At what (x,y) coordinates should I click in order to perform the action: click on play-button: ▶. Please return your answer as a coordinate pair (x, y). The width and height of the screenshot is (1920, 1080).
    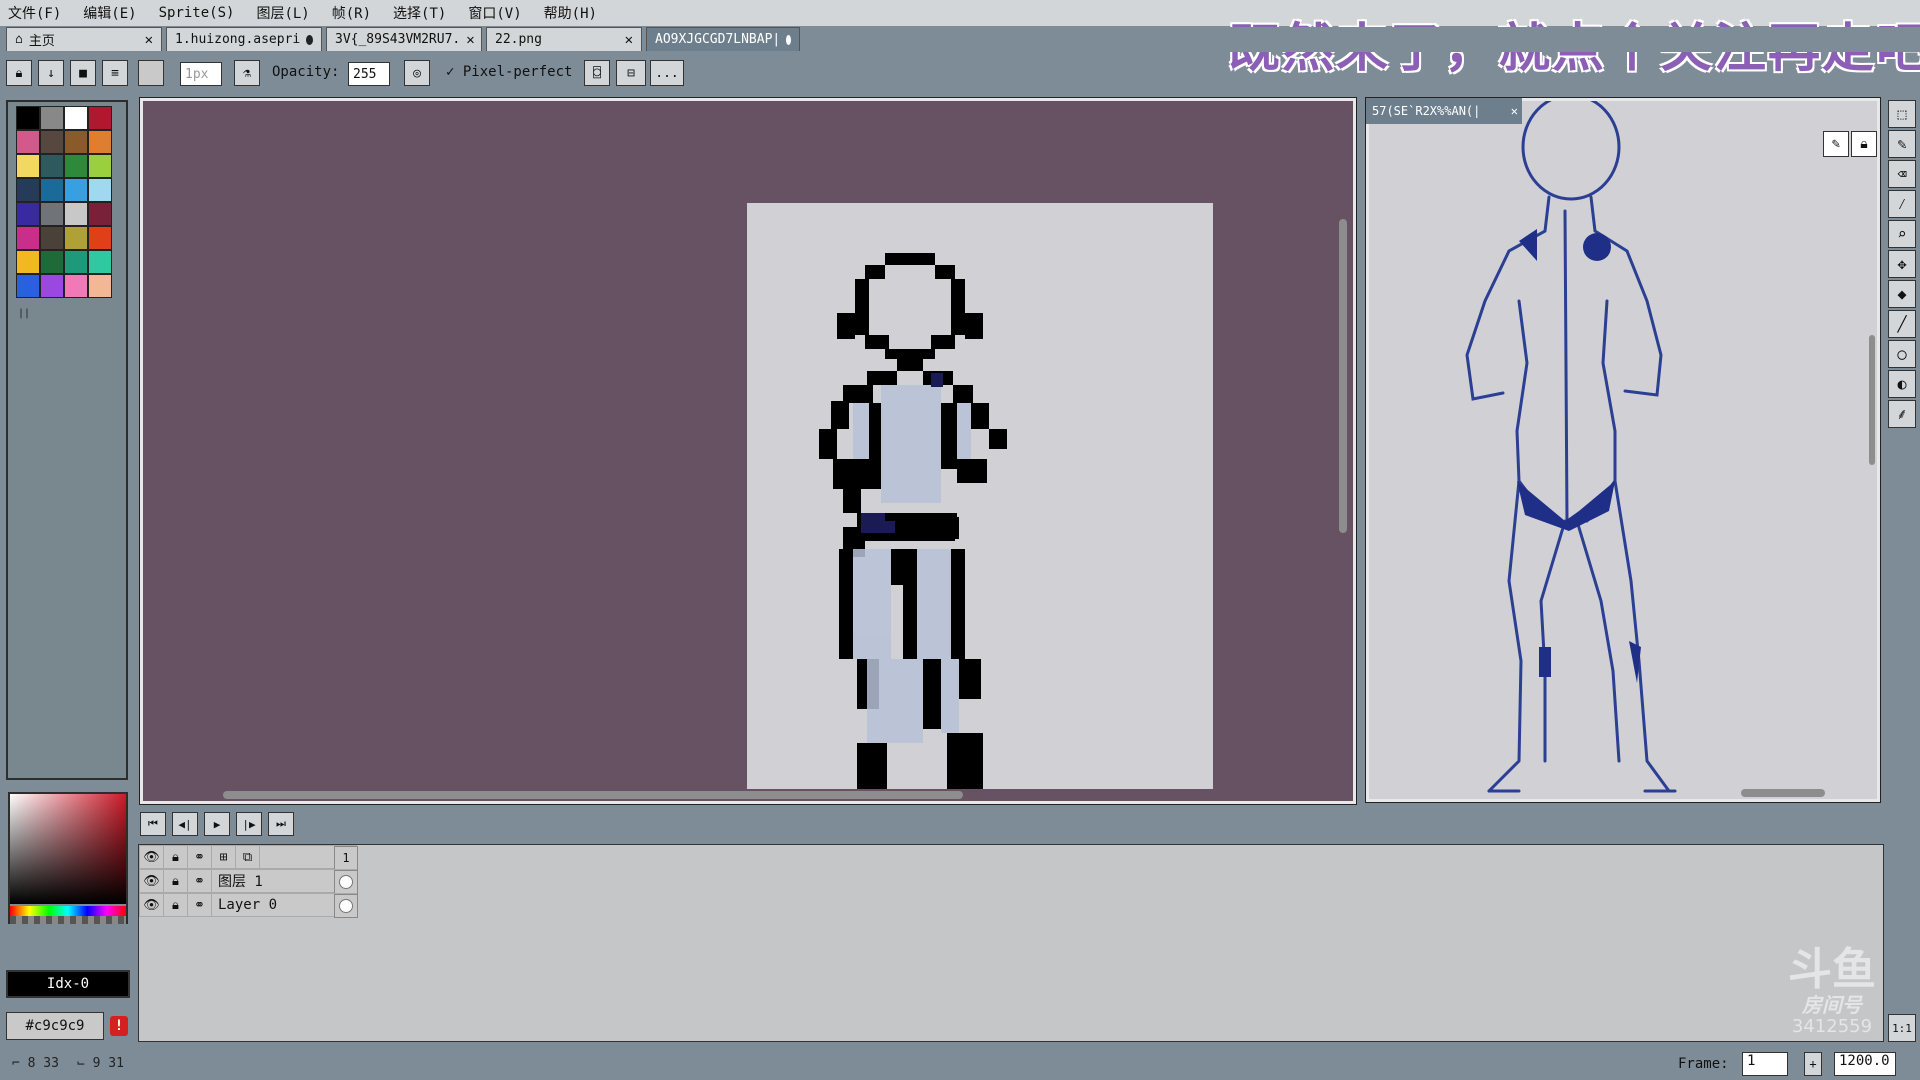
    Looking at the image, I should click on (217, 824).